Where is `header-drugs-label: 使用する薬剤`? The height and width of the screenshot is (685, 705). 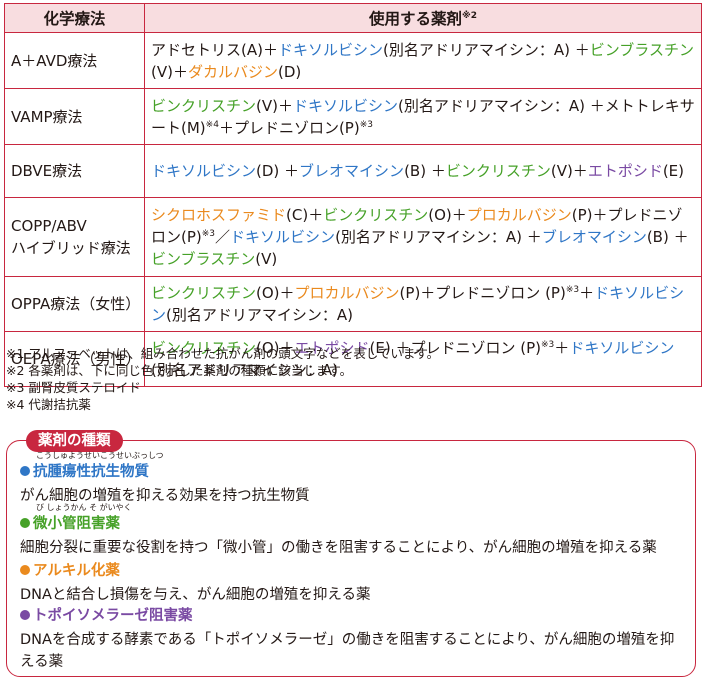
header-drugs-label: 使用する薬剤 is located at coordinates (415, 19).